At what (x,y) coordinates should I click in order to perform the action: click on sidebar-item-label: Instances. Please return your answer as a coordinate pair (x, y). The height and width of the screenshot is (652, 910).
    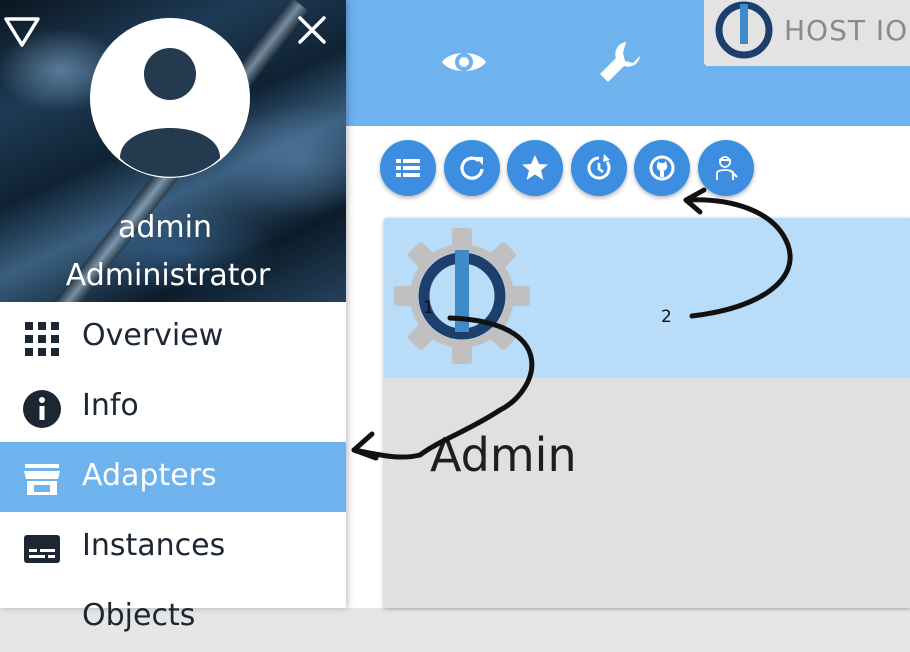
    Looking at the image, I should click on (154, 545).